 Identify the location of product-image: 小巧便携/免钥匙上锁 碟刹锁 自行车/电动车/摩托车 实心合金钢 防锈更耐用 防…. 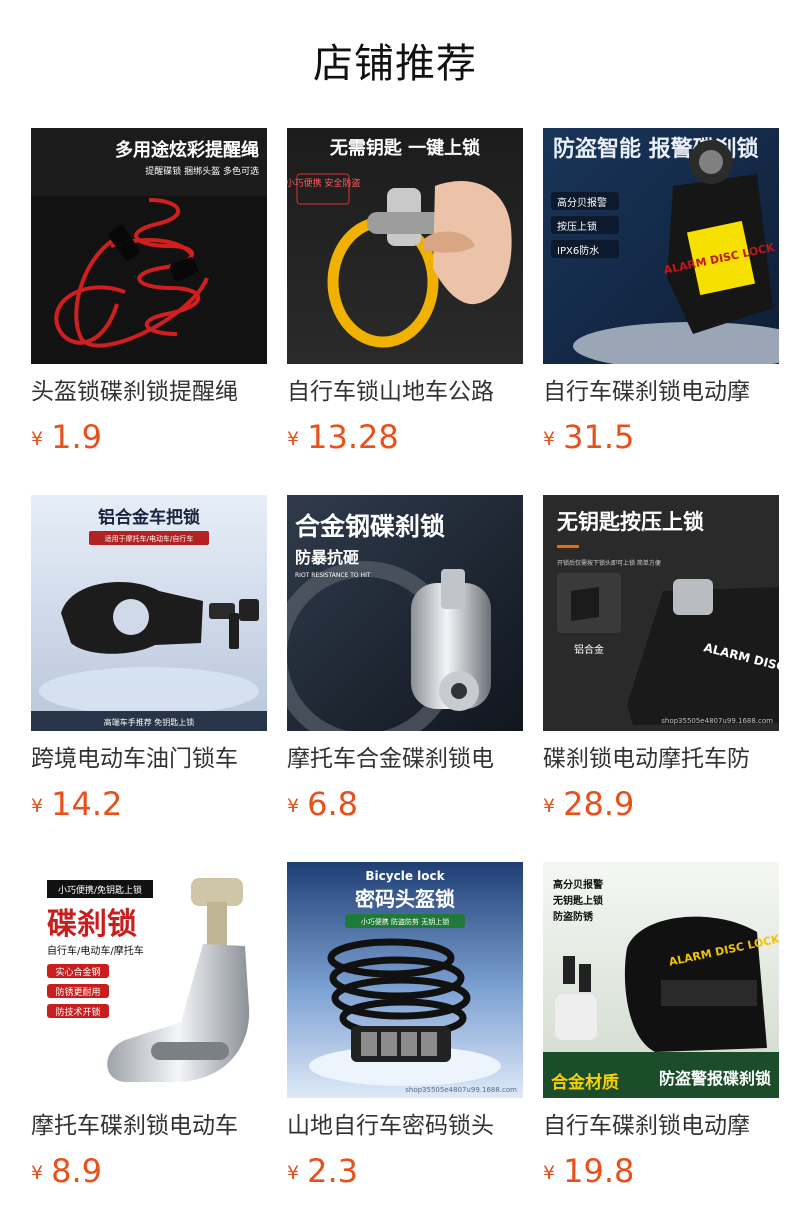
(149, 980).